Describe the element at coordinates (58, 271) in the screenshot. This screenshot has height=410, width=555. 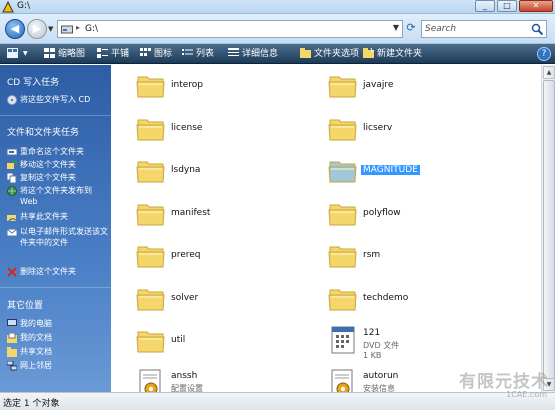
I see `delete-folder-link: 删除这个文件夹` at that location.